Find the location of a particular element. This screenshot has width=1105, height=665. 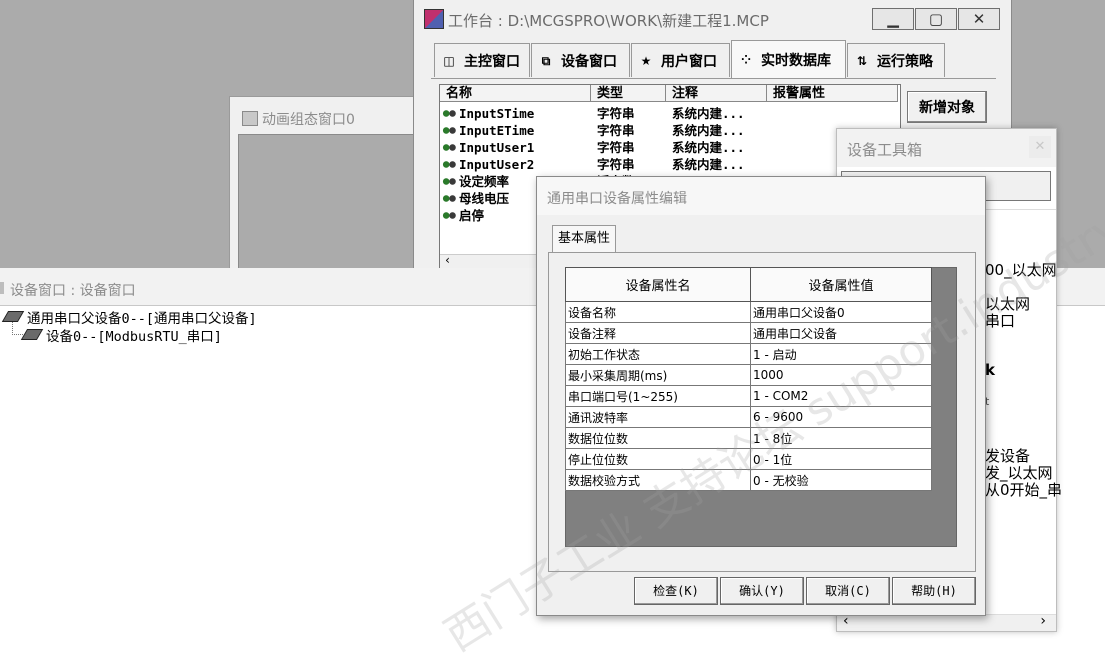

anim-window-canvas is located at coordinates (330, 202).